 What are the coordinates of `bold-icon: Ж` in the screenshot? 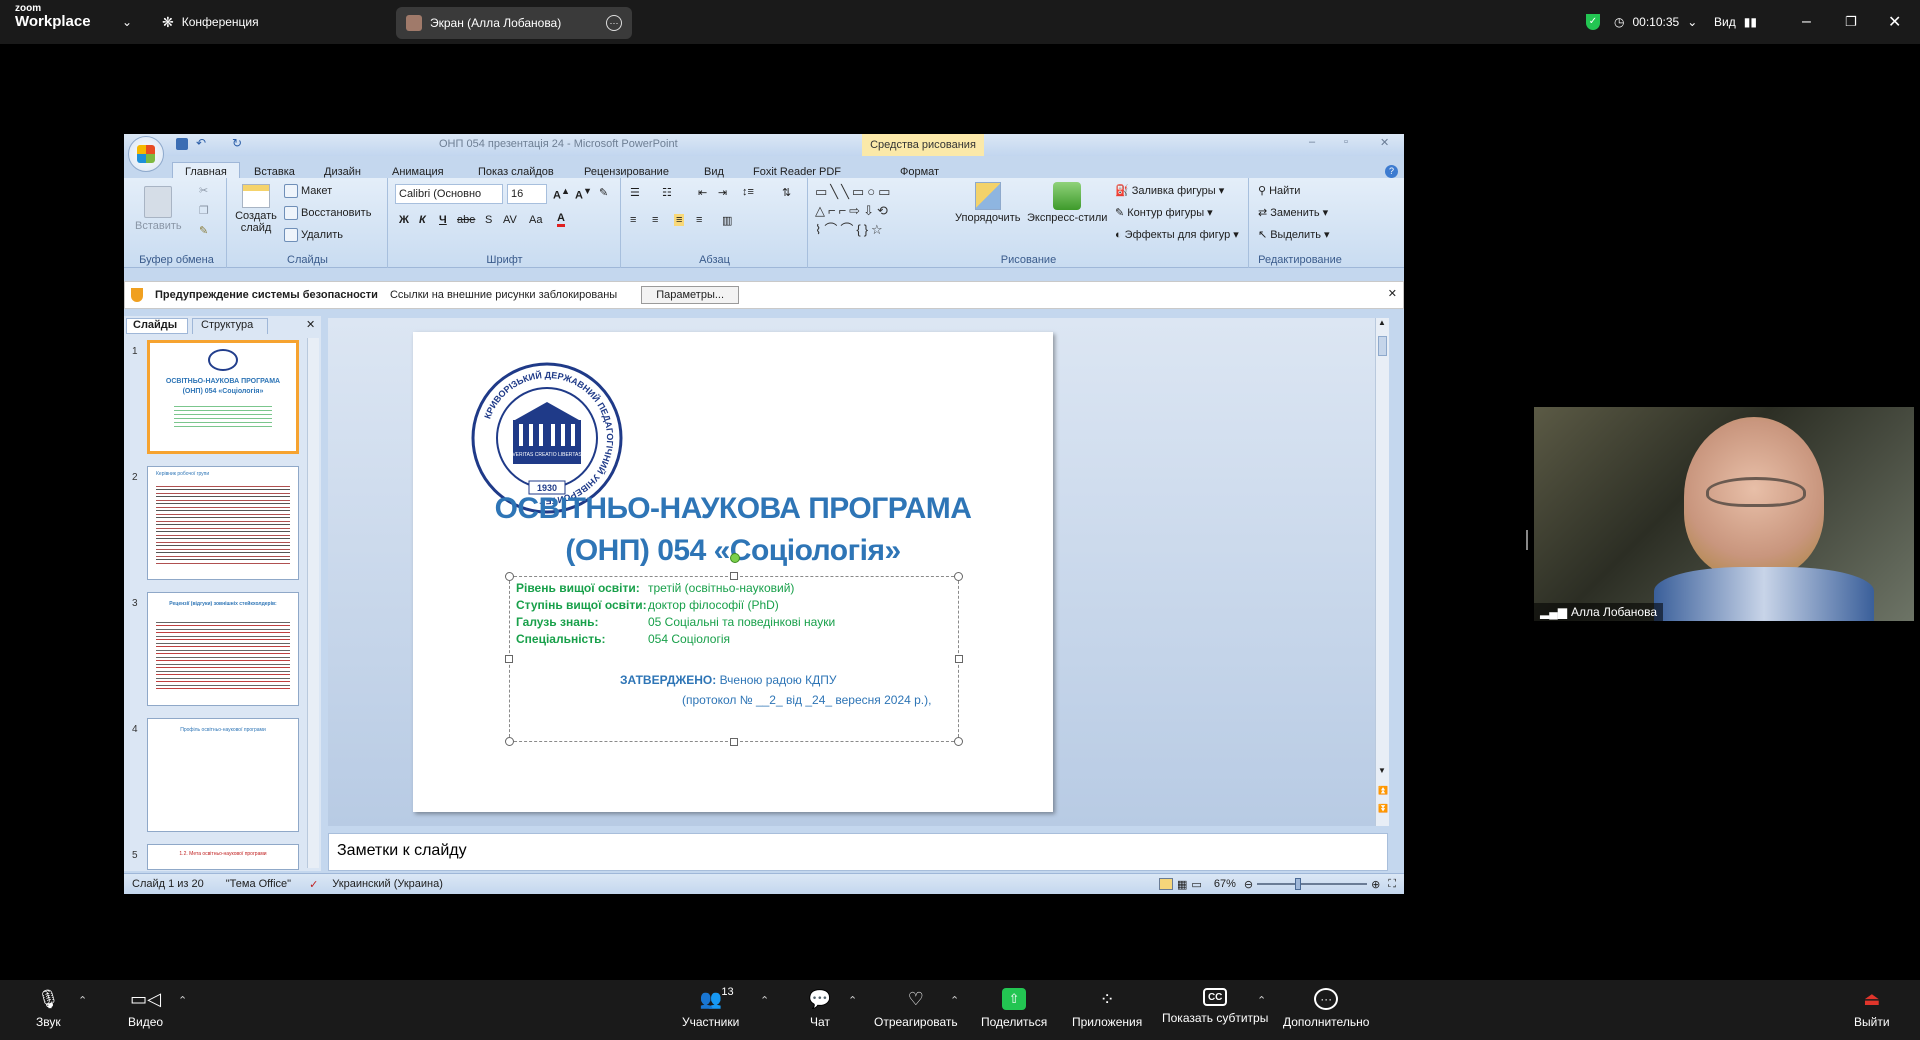 It's located at (404, 220).